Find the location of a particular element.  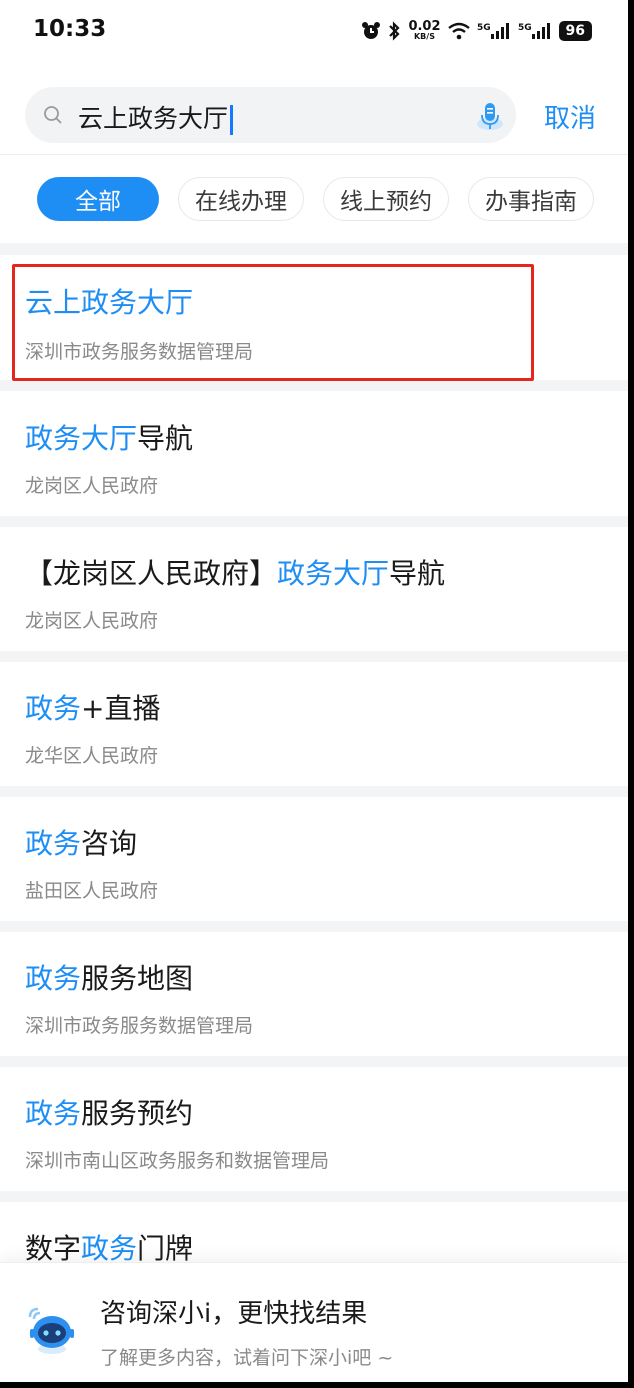

search-input: 云上政务大厅 is located at coordinates (270, 115).